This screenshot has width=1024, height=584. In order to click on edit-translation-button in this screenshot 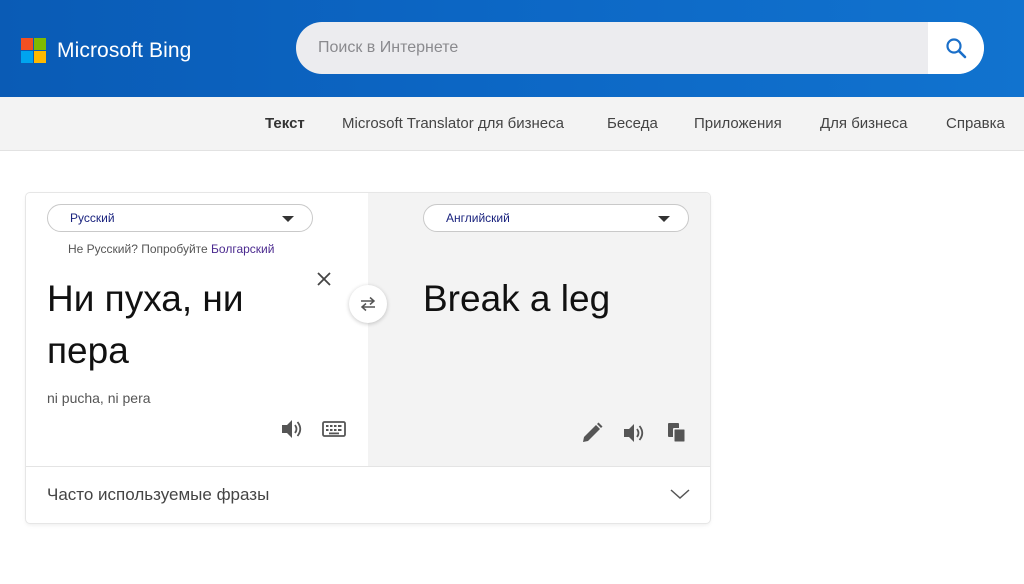, I will do `click(592, 433)`.